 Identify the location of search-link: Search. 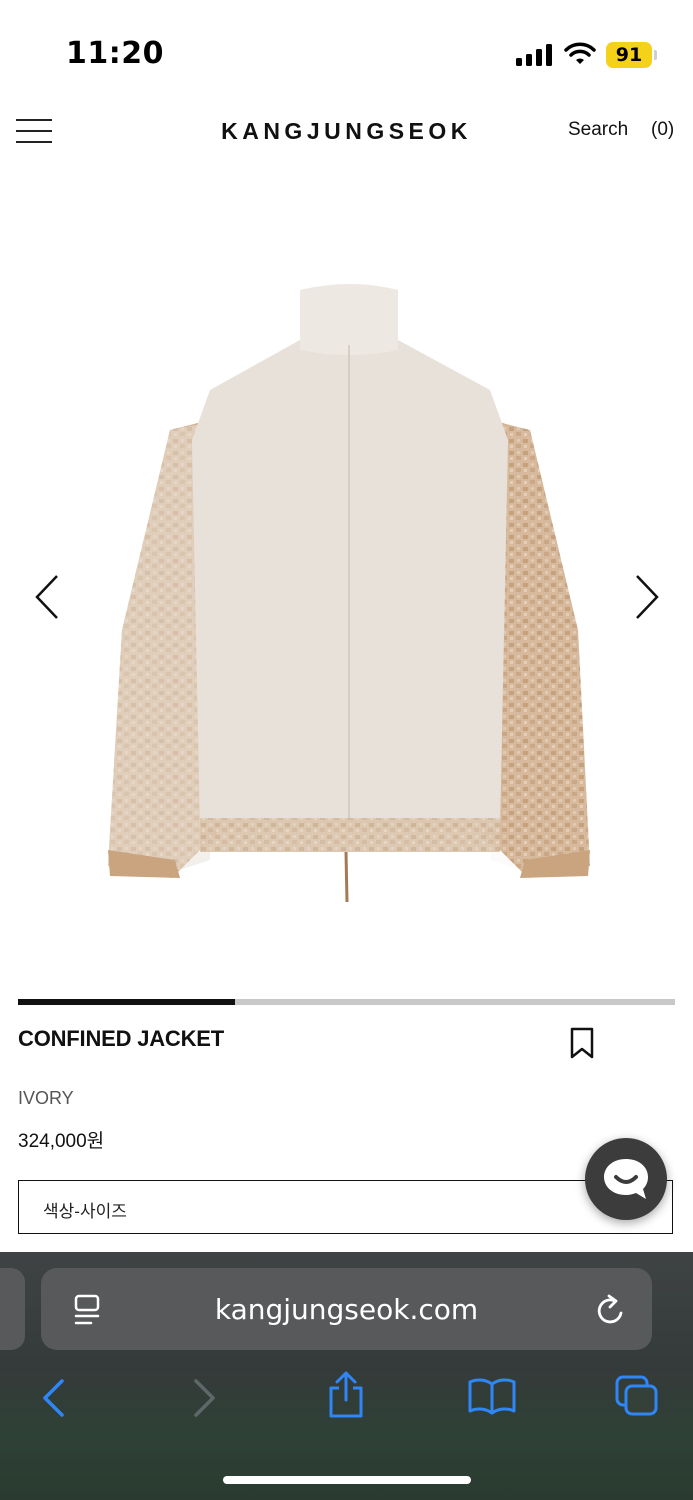
(598, 130).